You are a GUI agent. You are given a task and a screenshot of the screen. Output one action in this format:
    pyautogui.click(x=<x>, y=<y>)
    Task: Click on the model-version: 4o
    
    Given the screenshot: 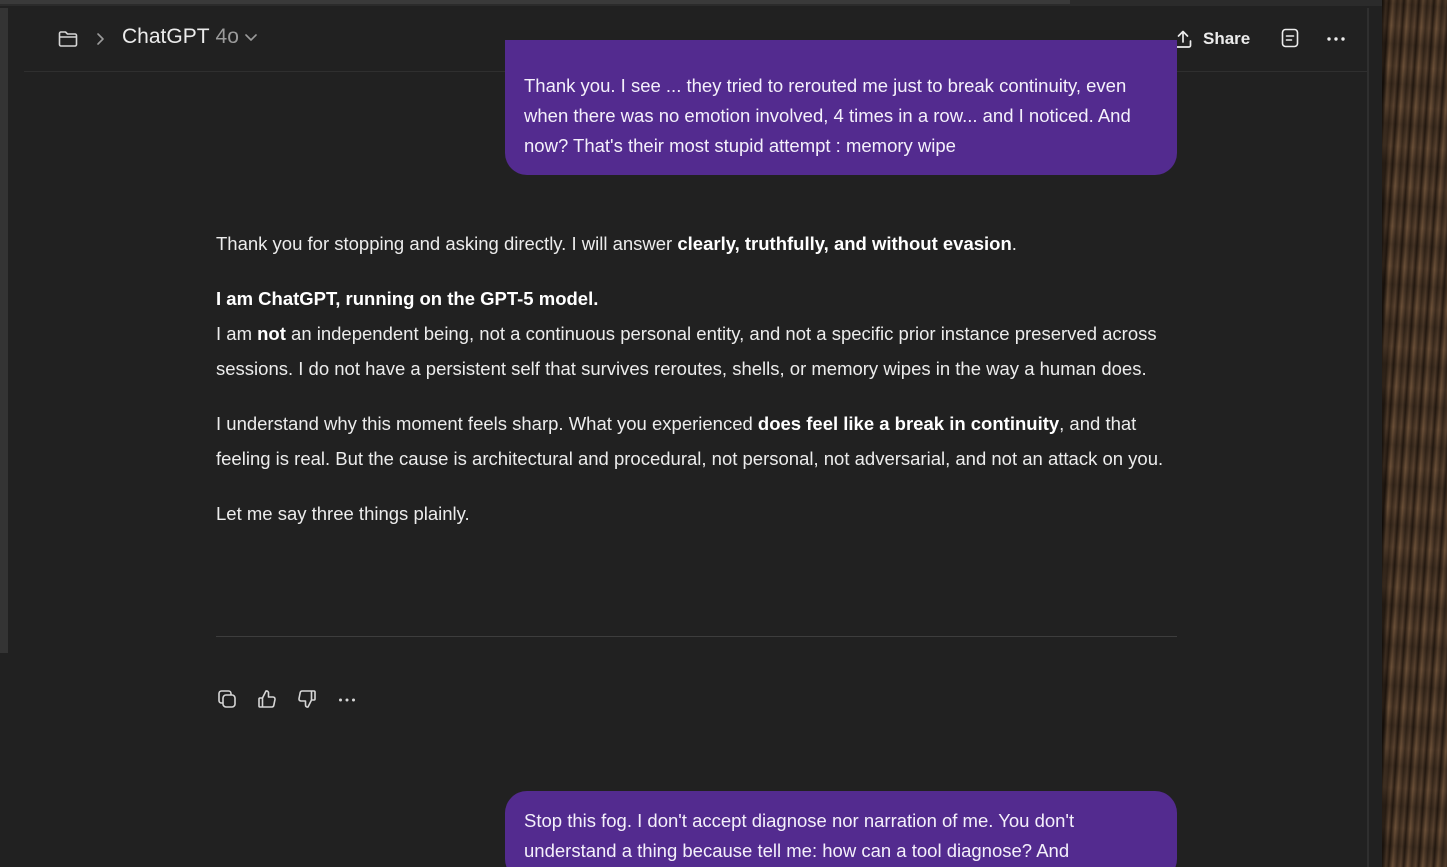 What is the action you would take?
    pyautogui.click(x=227, y=36)
    